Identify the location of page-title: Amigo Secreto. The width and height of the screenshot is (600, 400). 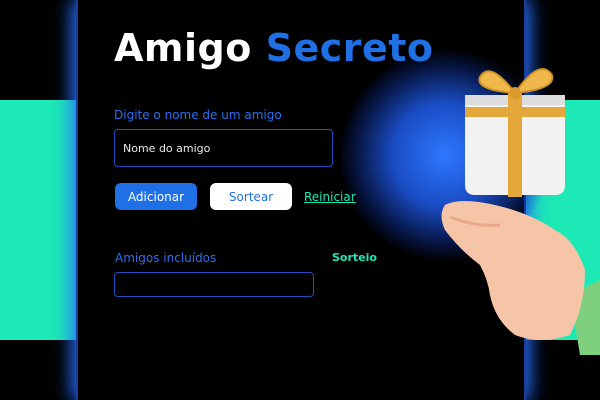
(274, 48).